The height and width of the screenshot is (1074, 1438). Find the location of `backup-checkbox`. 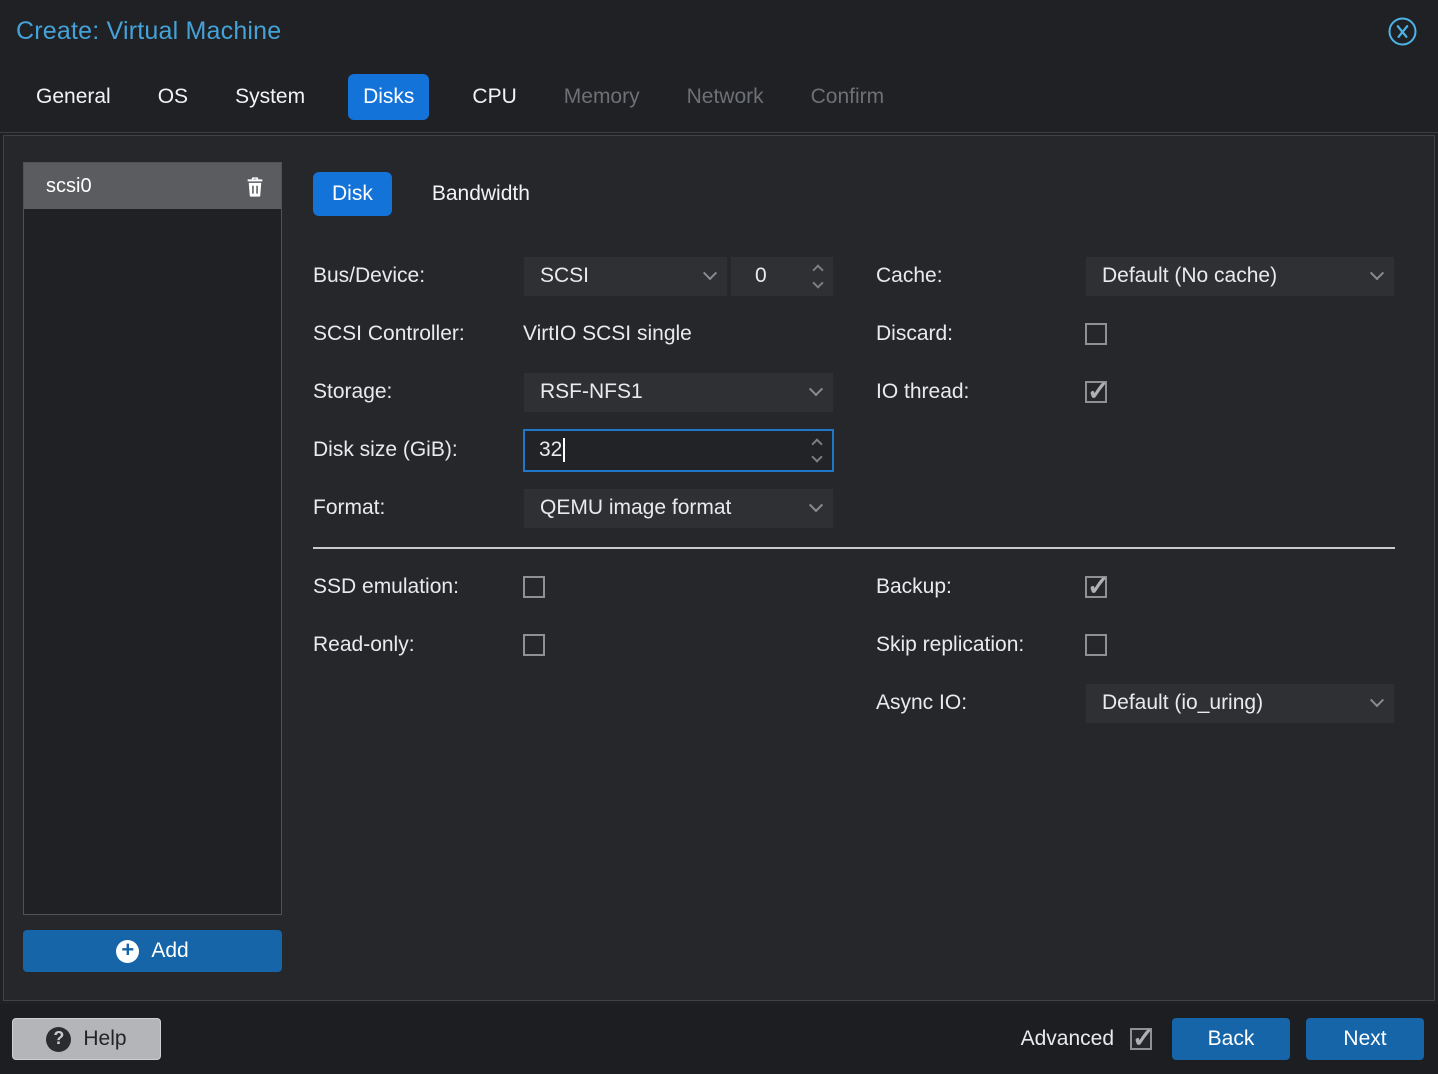

backup-checkbox is located at coordinates (1097, 586).